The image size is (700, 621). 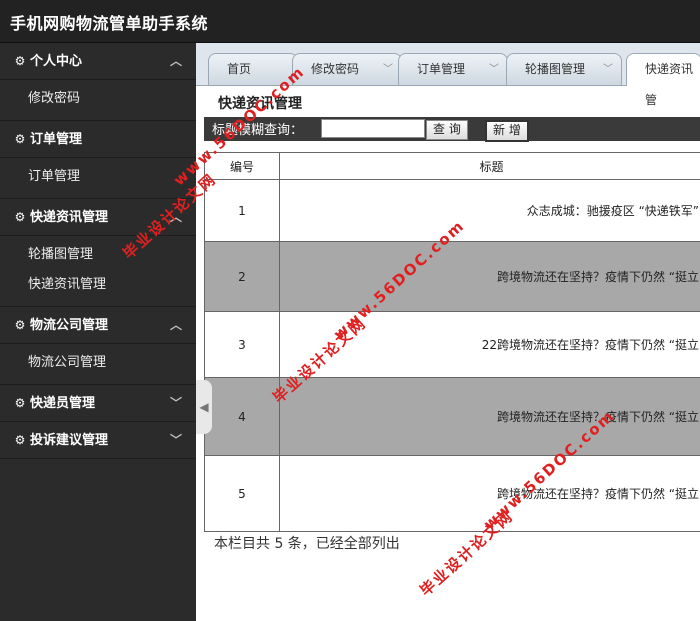 I want to click on add-button: 新 增, so click(x=507, y=131).